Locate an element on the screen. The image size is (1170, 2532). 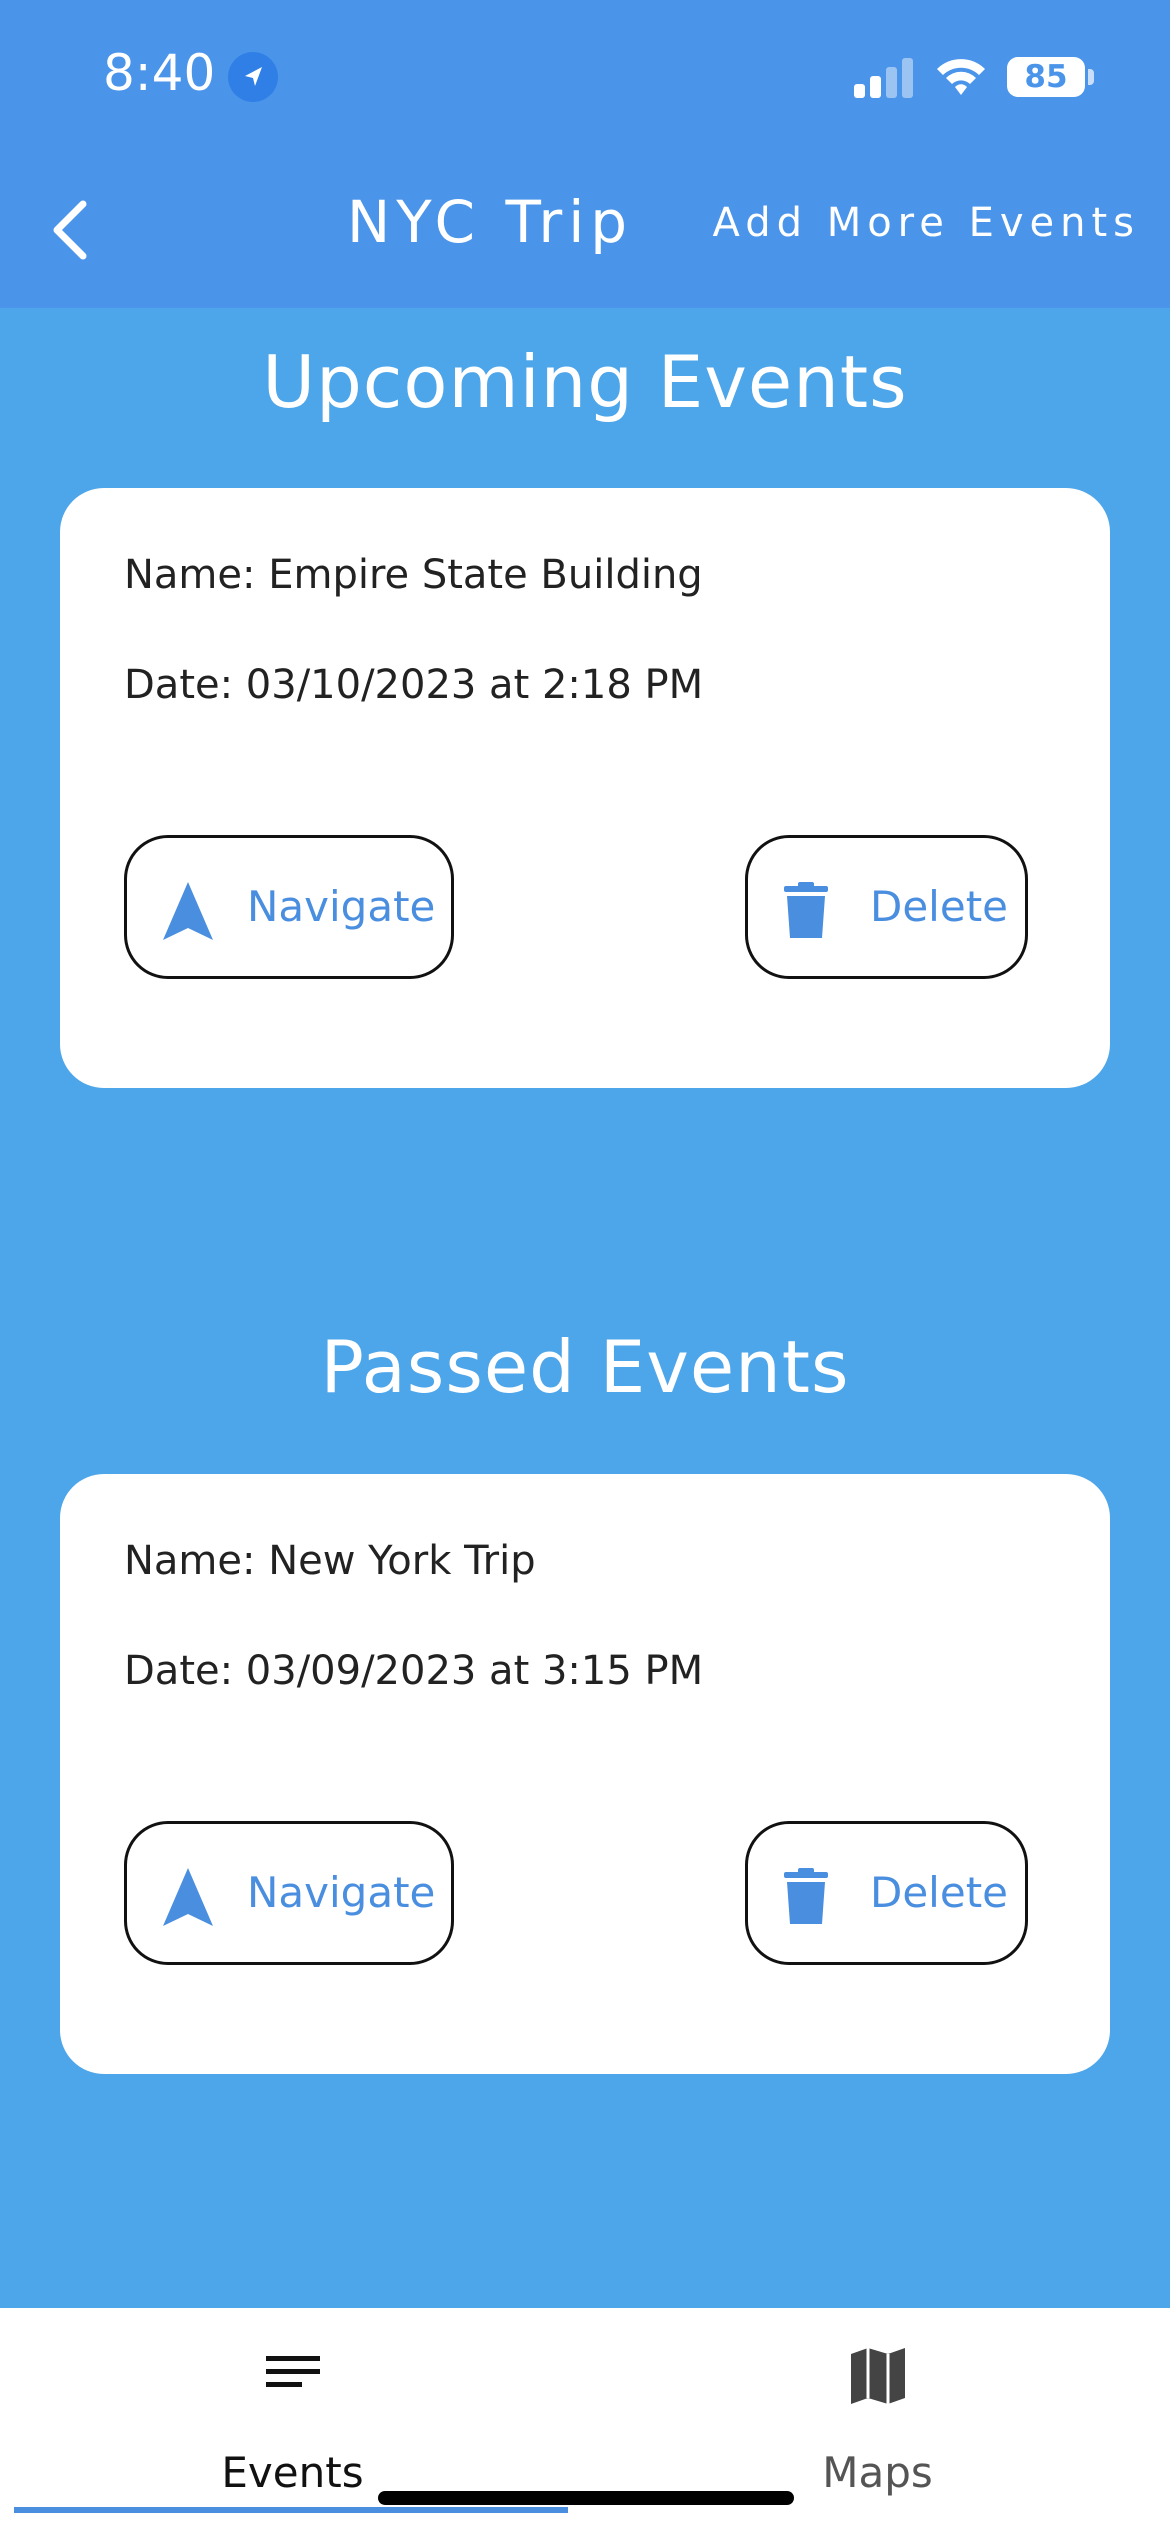
status-time: 8:40 is located at coordinates (159, 73).